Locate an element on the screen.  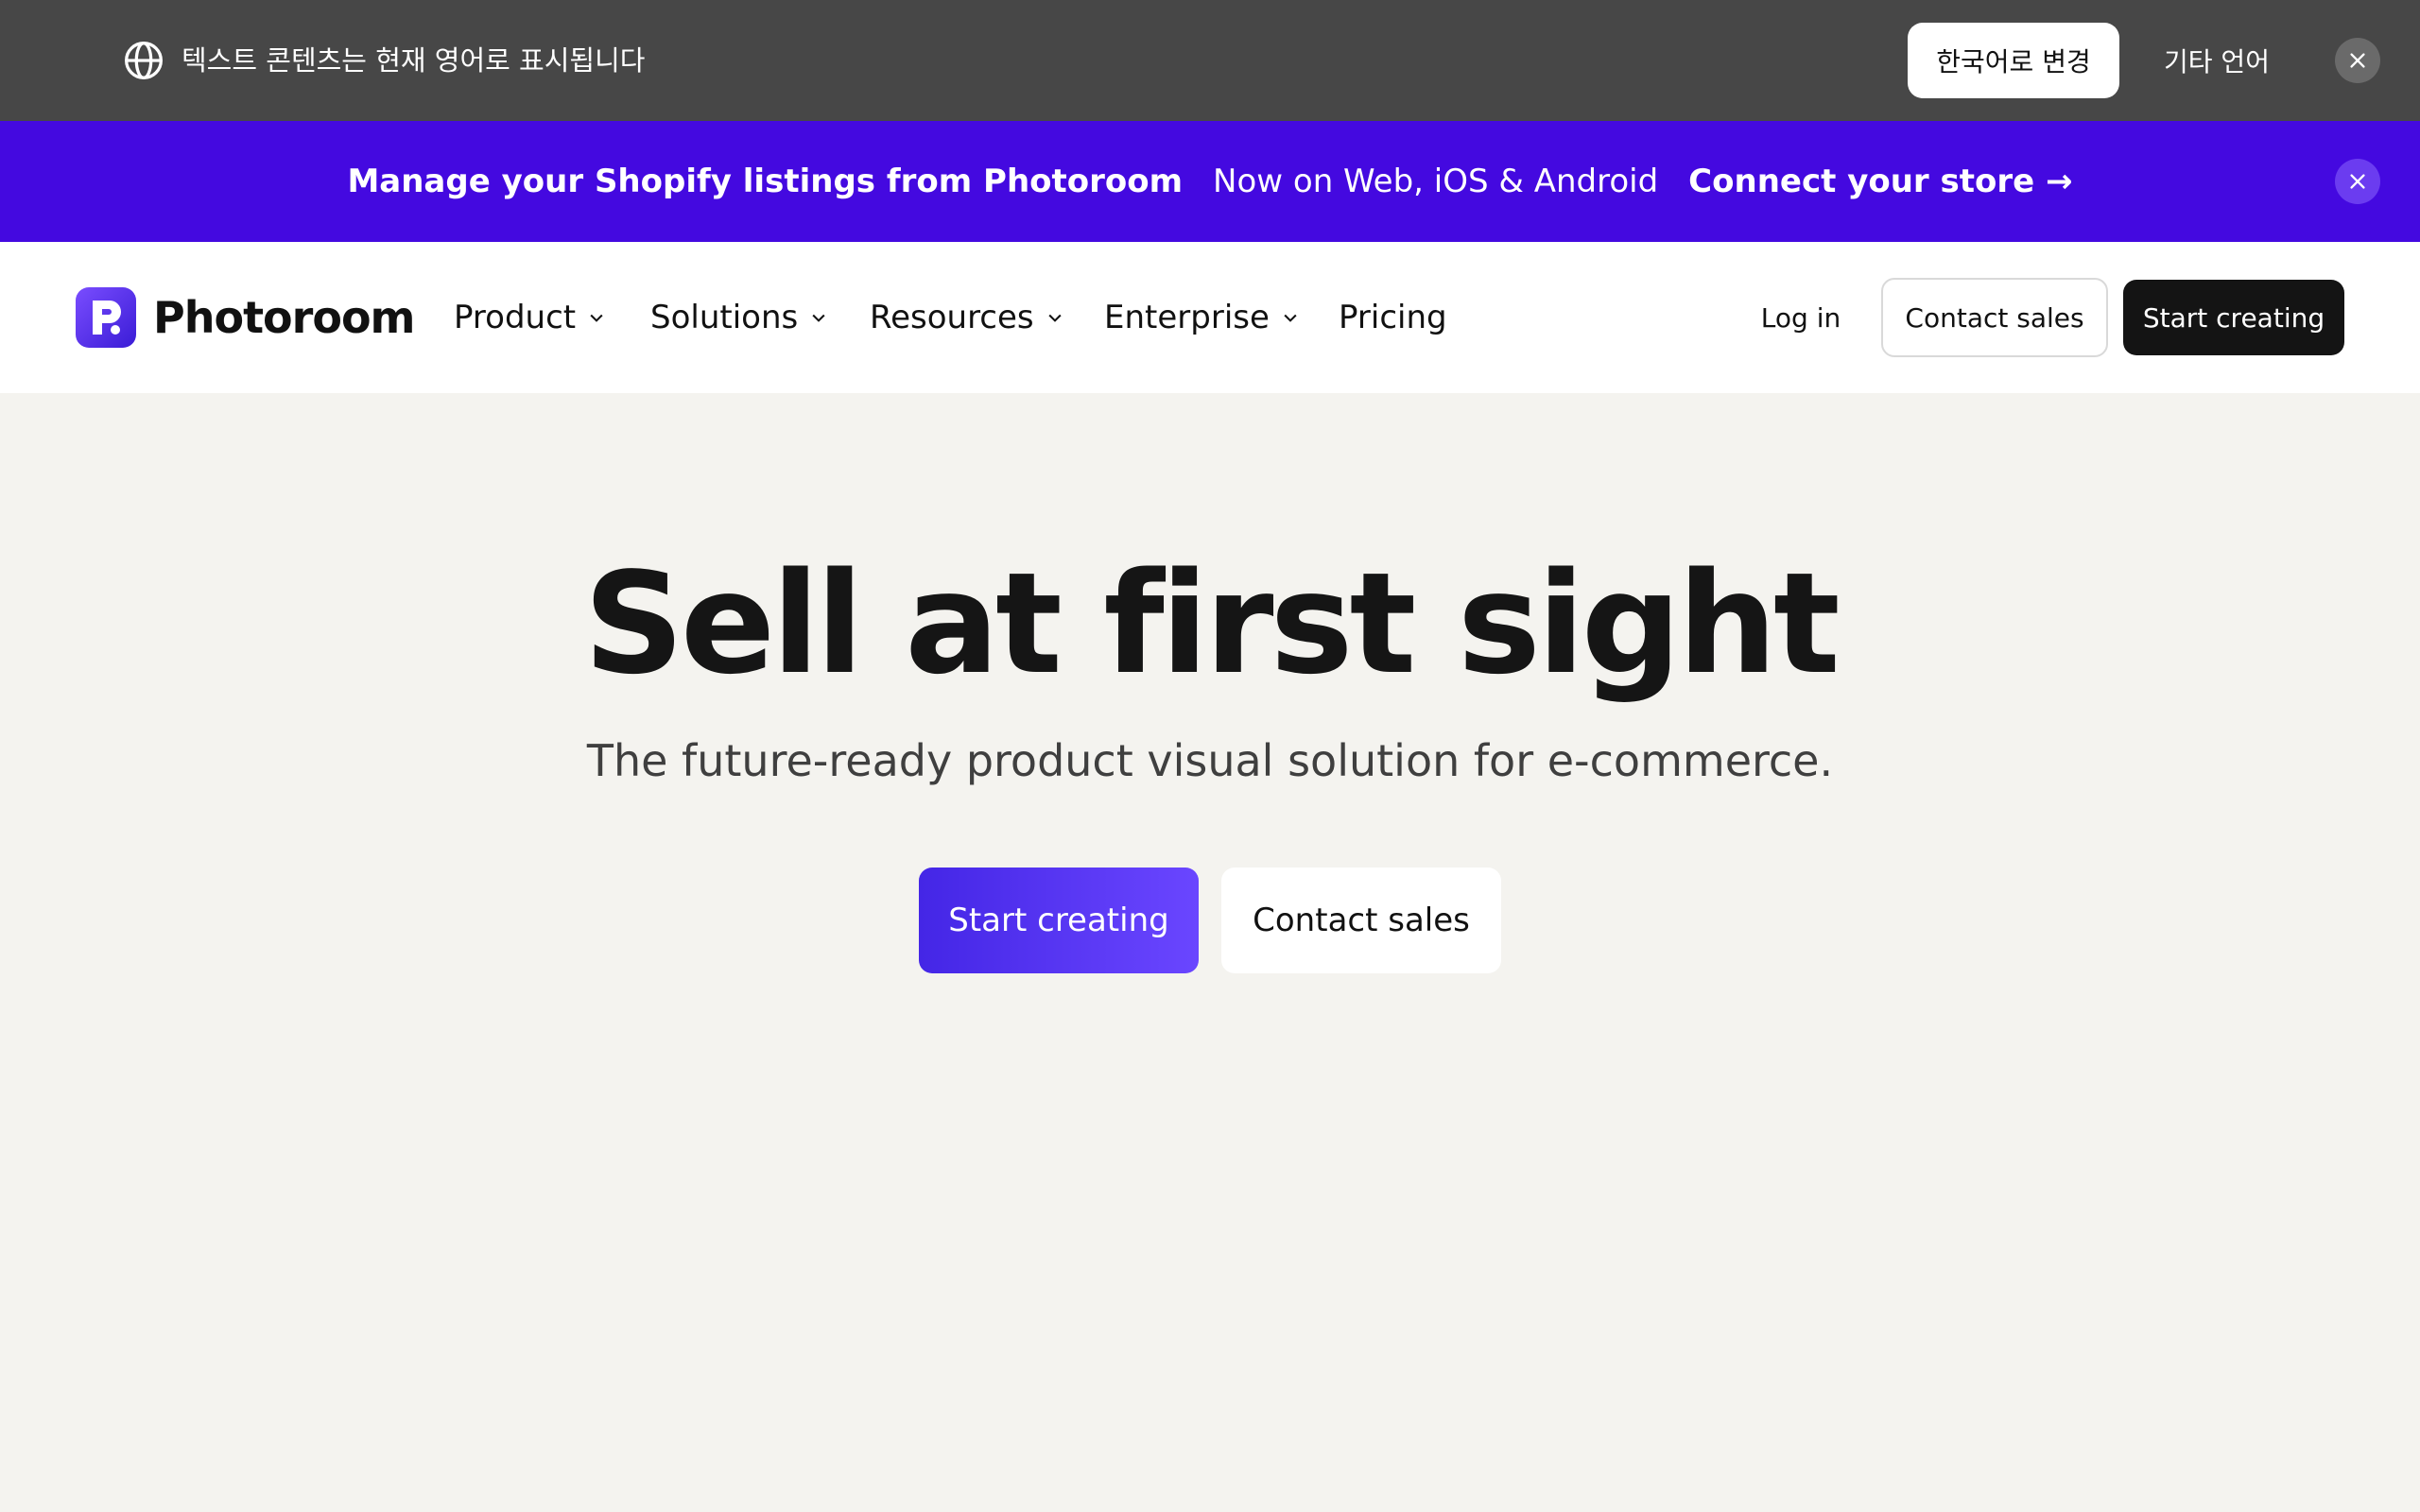
other-languages-link: 기타 언어 is located at coordinates (2217, 60).